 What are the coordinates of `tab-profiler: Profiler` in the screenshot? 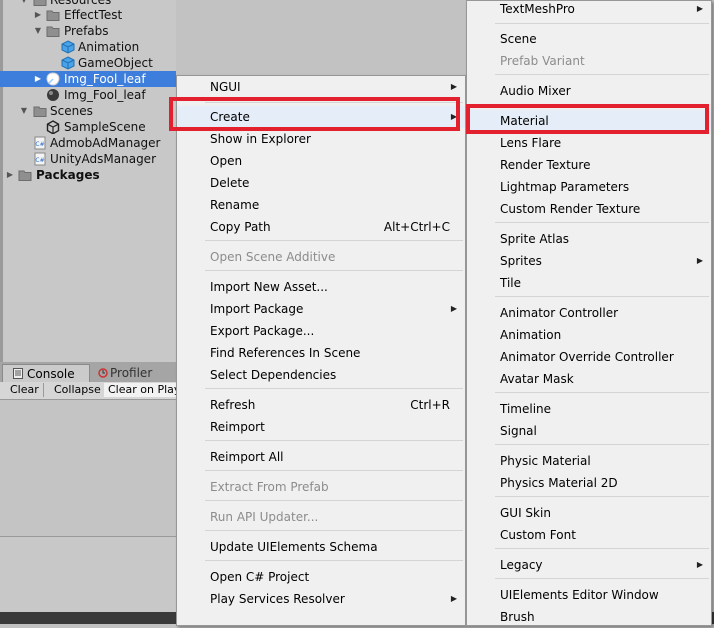 It's located at (131, 373).